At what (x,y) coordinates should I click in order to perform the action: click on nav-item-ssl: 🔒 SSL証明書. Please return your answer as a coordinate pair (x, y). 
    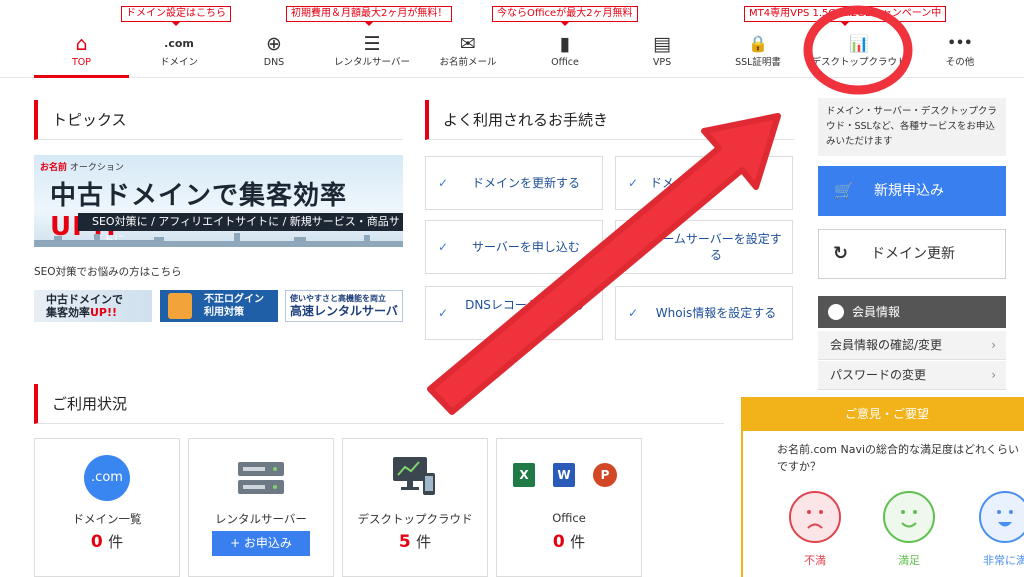
    Looking at the image, I should click on (758, 53).